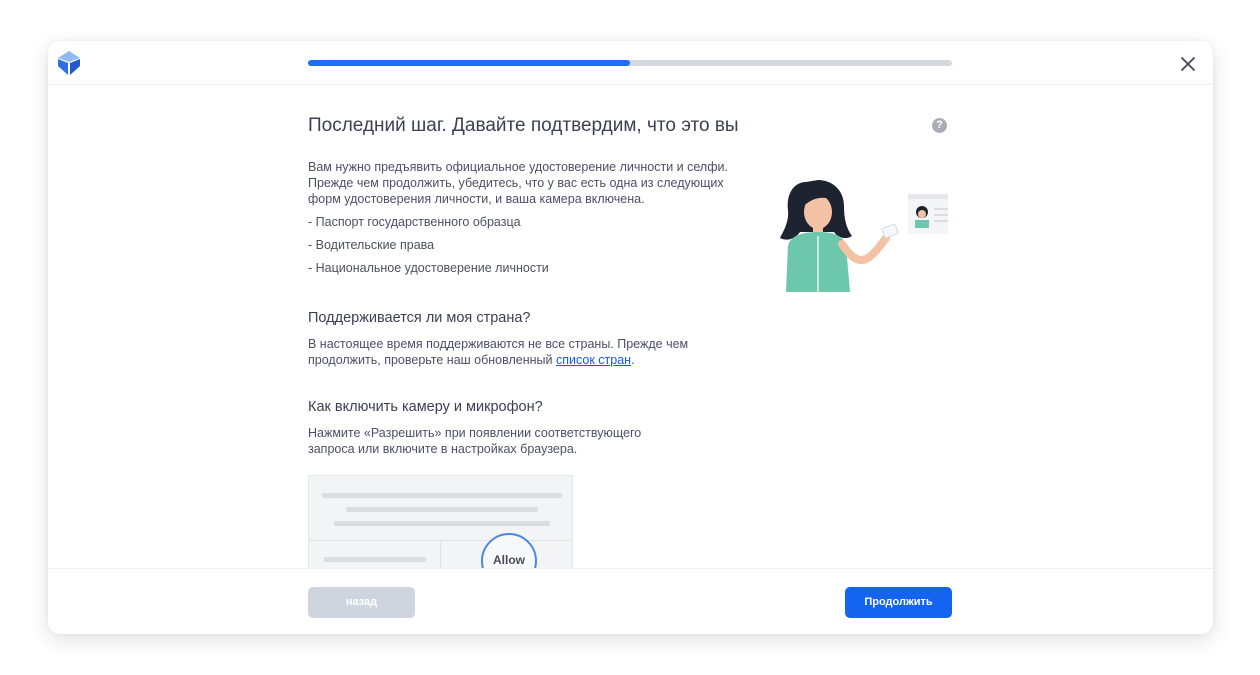  I want to click on id-verification-illustration, so click(864, 236).